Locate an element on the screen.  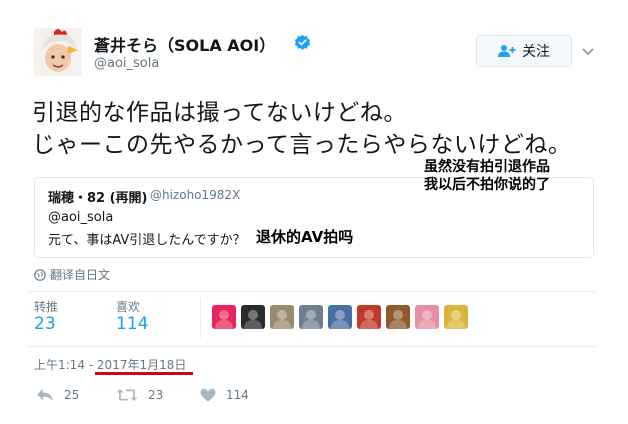
quoted-tweet-text: 元て、事はAV引退したんですか？ is located at coordinates (147, 240).